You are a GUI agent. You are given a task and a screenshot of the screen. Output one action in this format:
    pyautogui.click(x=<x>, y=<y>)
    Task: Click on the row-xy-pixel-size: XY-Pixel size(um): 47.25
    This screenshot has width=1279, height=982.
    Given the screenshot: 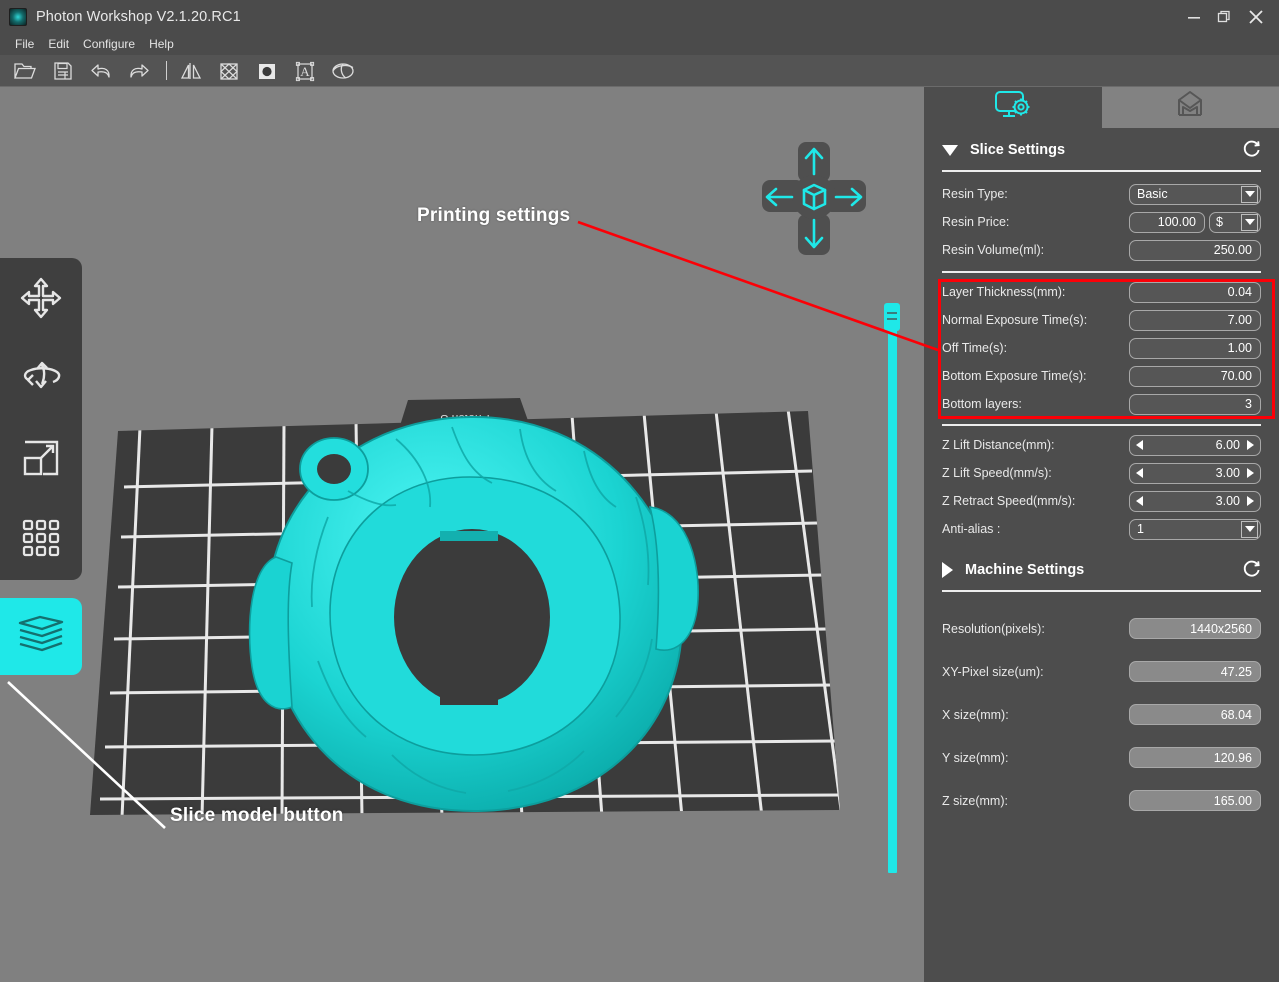 What is the action you would take?
    pyautogui.click(x=1101, y=671)
    